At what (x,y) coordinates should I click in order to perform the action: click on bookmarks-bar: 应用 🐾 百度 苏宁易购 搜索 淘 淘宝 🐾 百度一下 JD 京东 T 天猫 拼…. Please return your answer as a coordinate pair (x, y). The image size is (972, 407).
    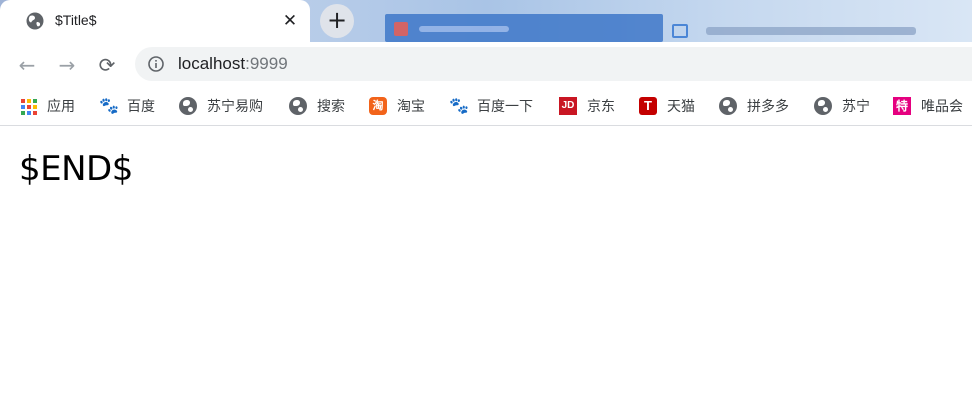
    Looking at the image, I should click on (486, 107).